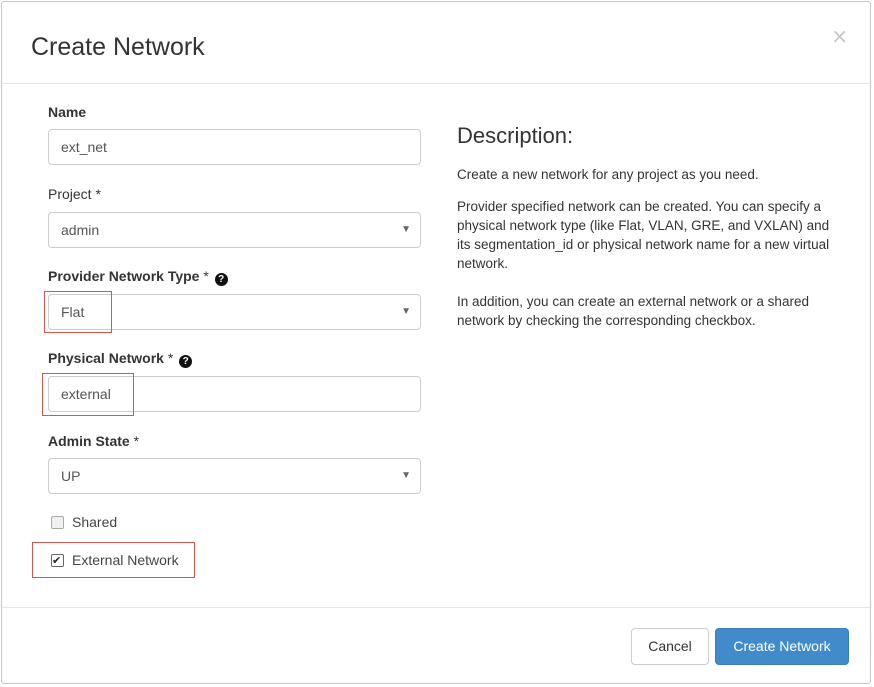 Image resolution: width=874 pixels, height=687 pixels. I want to click on external-network-checkbox, so click(57, 561).